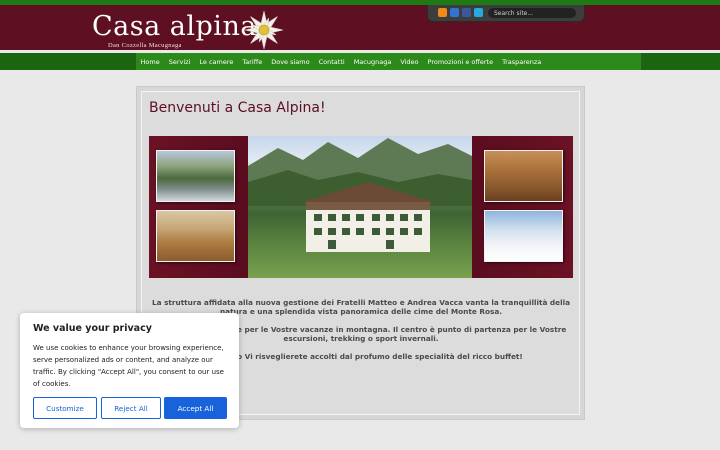 The image size is (720, 450). I want to click on nav-item-servizi: Servizi, so click(179, 62).